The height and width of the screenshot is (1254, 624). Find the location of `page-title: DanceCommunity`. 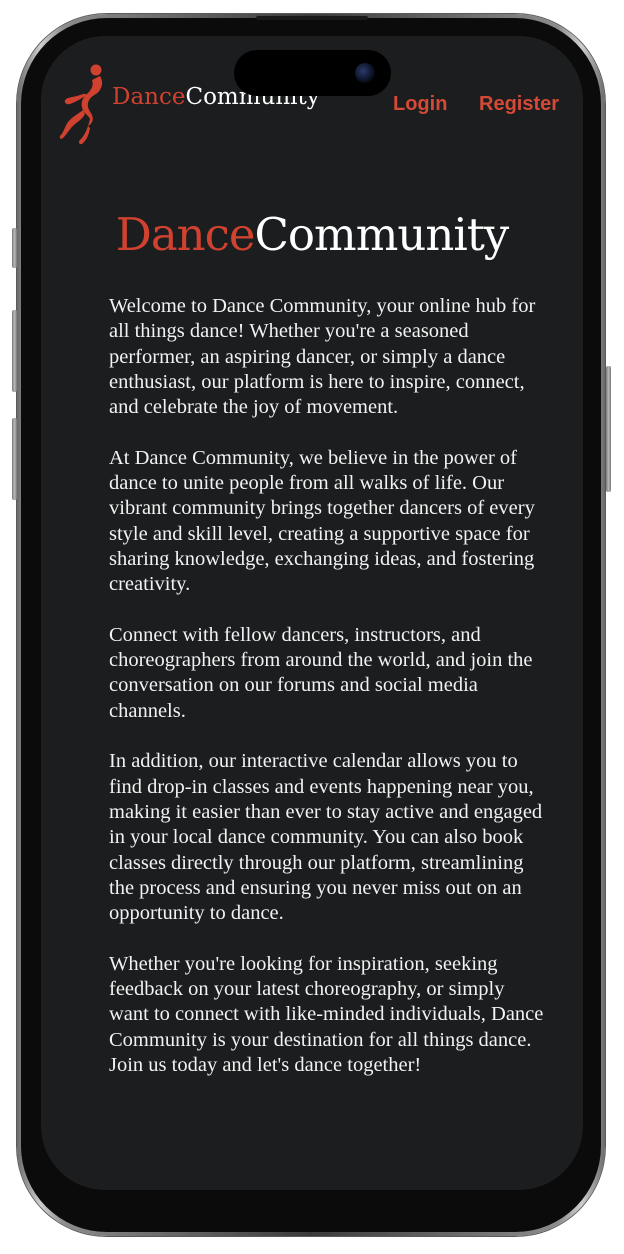

page-title: DanceCommunity is located at coordinates (312, 234).